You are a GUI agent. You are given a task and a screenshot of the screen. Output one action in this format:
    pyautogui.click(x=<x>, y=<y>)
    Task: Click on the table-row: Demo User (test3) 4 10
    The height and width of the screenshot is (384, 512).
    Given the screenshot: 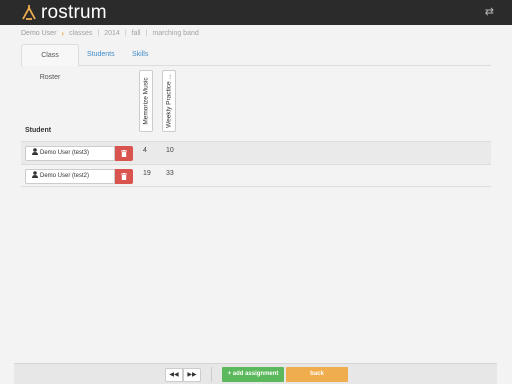 What is the action you would take?
    pyautogui.click(x=256, y=152)
    